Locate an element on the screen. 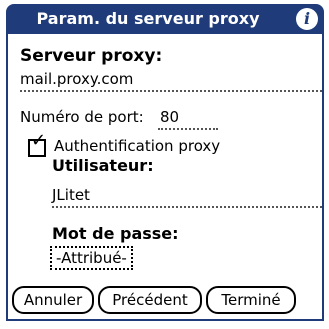 Image resolution: width=329 pixels, height=329 pixels. previous-button: Précédent is located at coordinates (150, 300).